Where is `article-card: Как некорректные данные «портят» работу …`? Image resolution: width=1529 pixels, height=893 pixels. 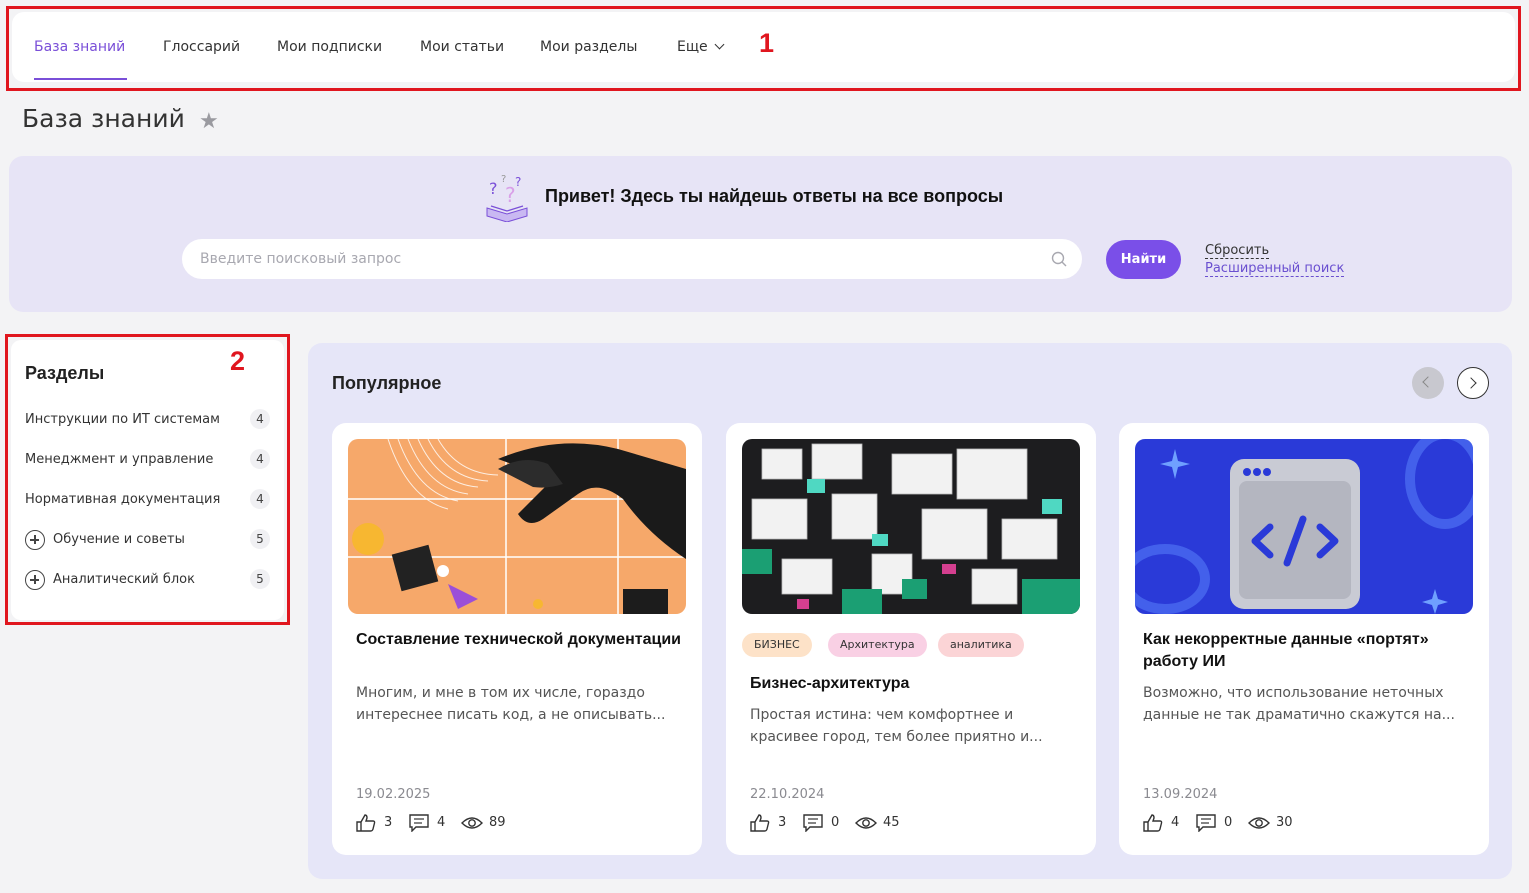
article-card: Как некорректные данные «портят» работу … is located at coordinates (1304, 639).